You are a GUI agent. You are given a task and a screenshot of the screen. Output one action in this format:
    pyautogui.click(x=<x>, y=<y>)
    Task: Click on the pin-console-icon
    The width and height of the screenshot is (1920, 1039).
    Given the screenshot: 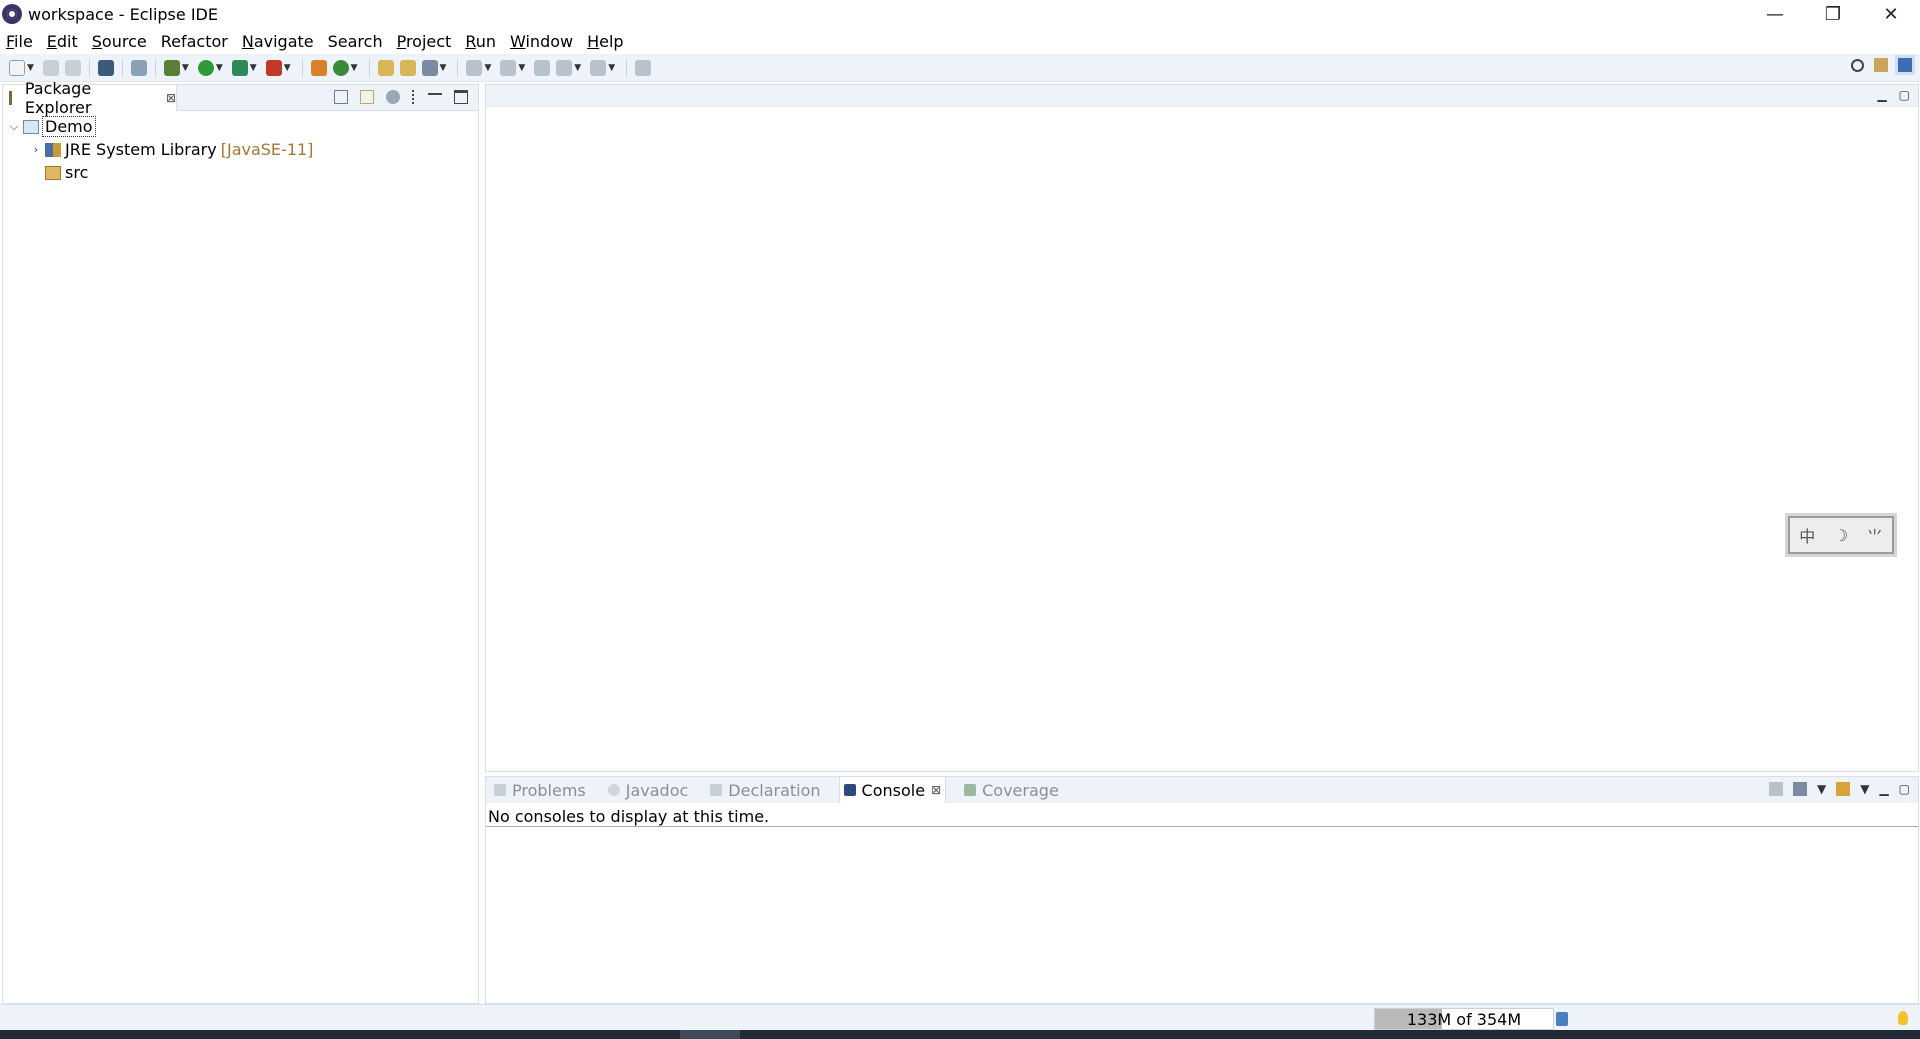 What is the action you would take?
    pyautogui.click(x=1775, y=789)
    